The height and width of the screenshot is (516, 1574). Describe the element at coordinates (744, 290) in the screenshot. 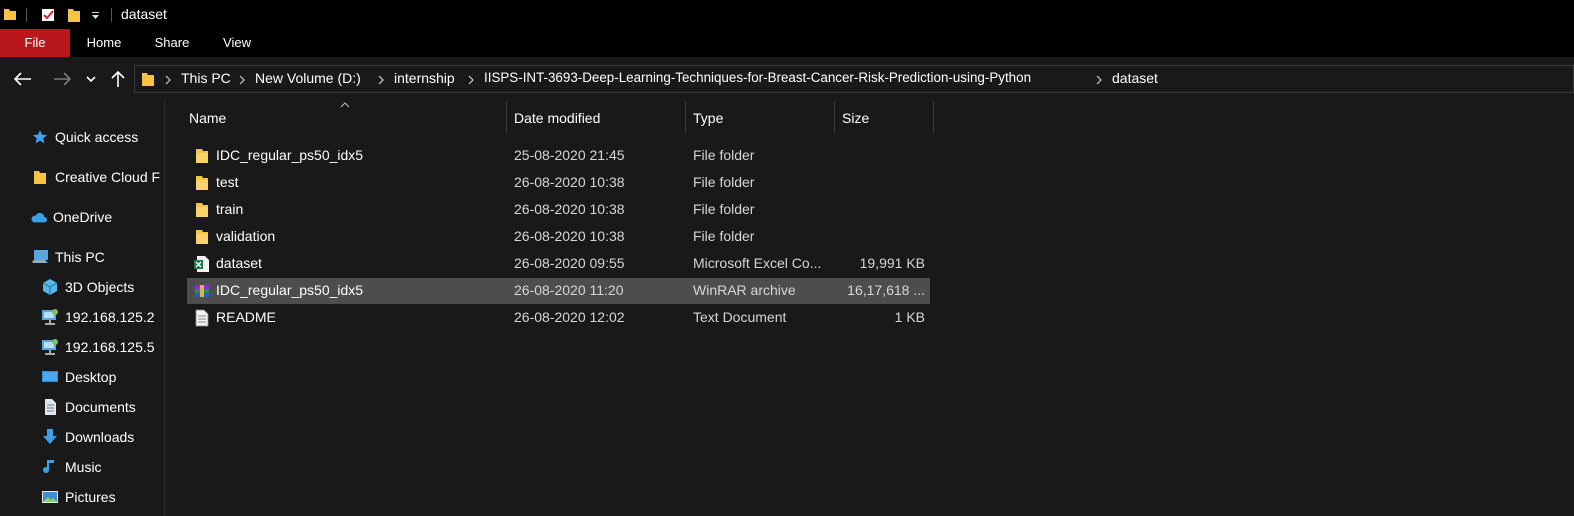

I see `file-type: WinRAR archive` at that location.